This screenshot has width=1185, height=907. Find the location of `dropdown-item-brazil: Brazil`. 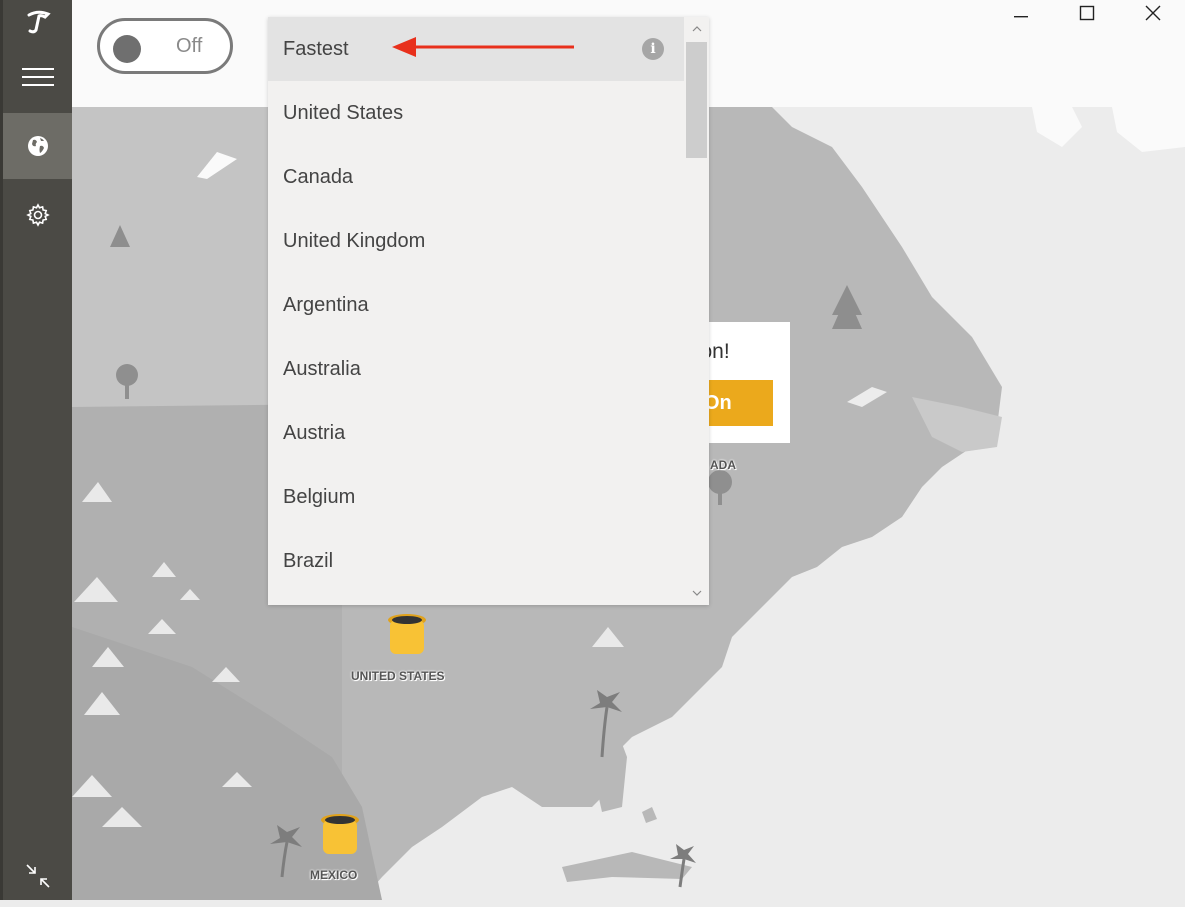

dropdown-item-brazil: Brazil is located at coordinates (476, 561).